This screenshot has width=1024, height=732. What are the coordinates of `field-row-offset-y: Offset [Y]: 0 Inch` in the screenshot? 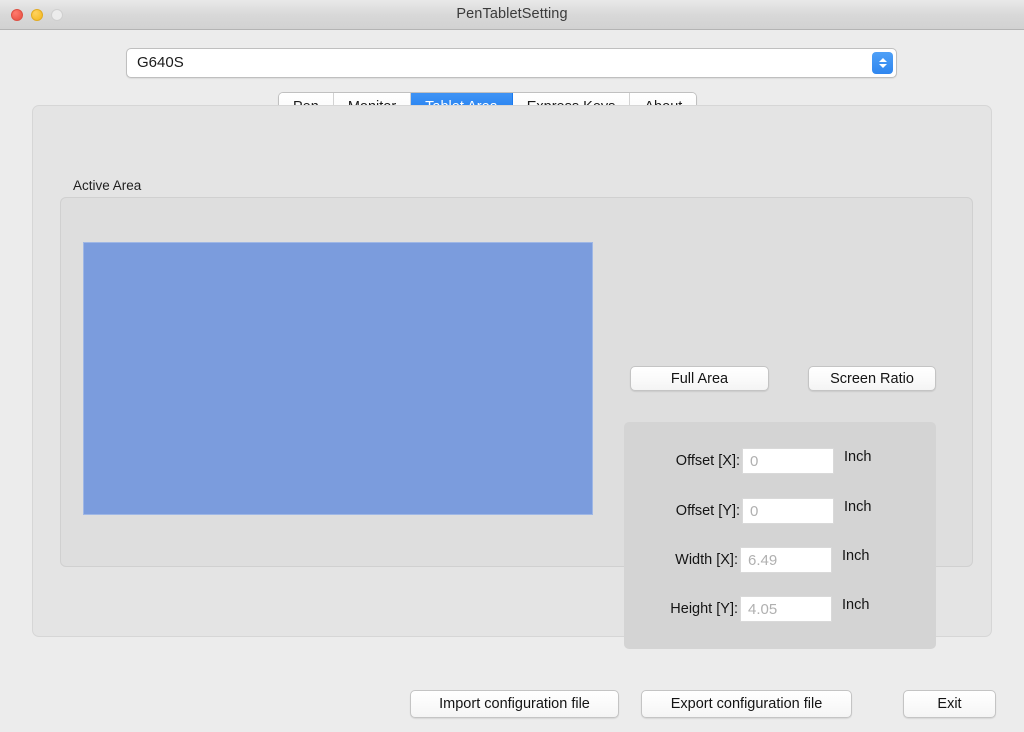 It's located at (780, 511).